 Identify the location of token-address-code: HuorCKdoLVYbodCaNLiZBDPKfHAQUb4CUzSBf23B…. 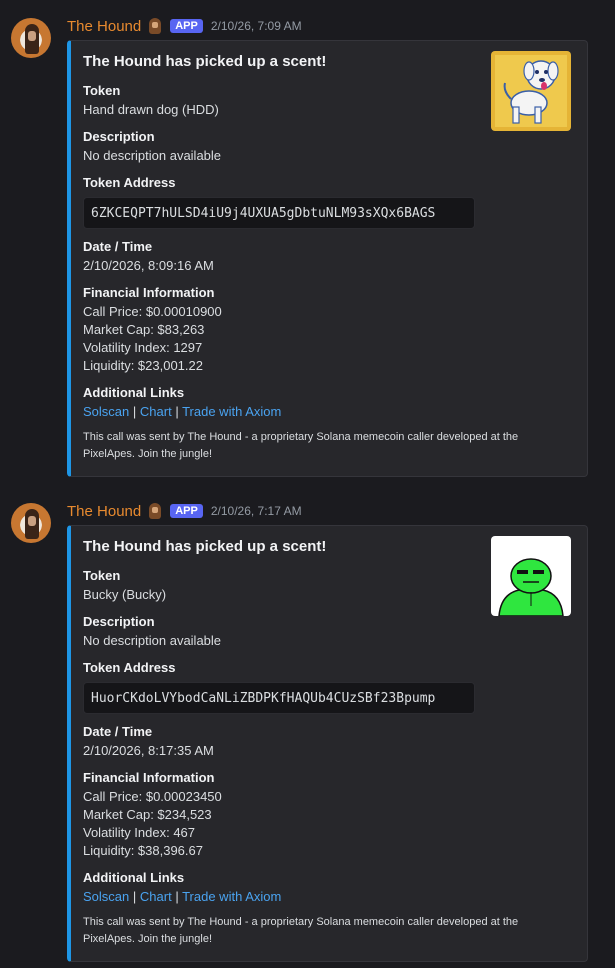
(279, 698).